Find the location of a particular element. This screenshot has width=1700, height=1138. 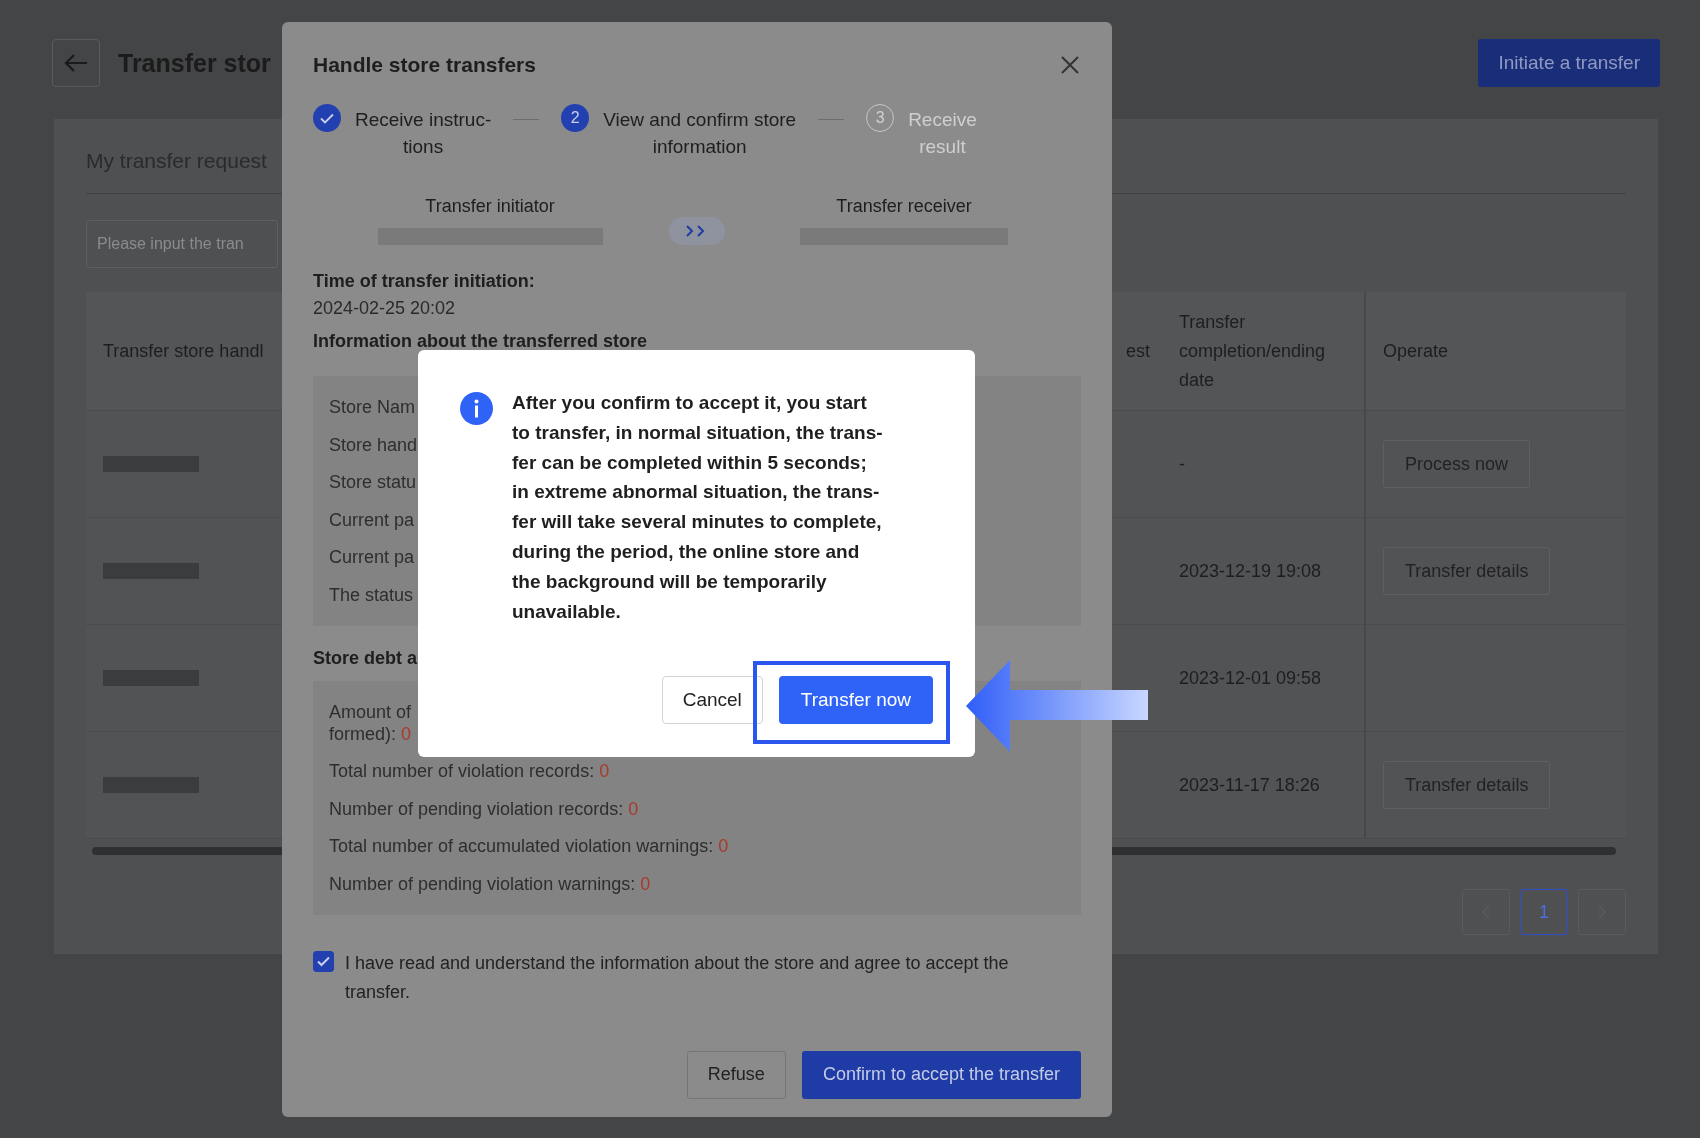

initiator-label: Transfer initiator is located at coordinates (490, 206).